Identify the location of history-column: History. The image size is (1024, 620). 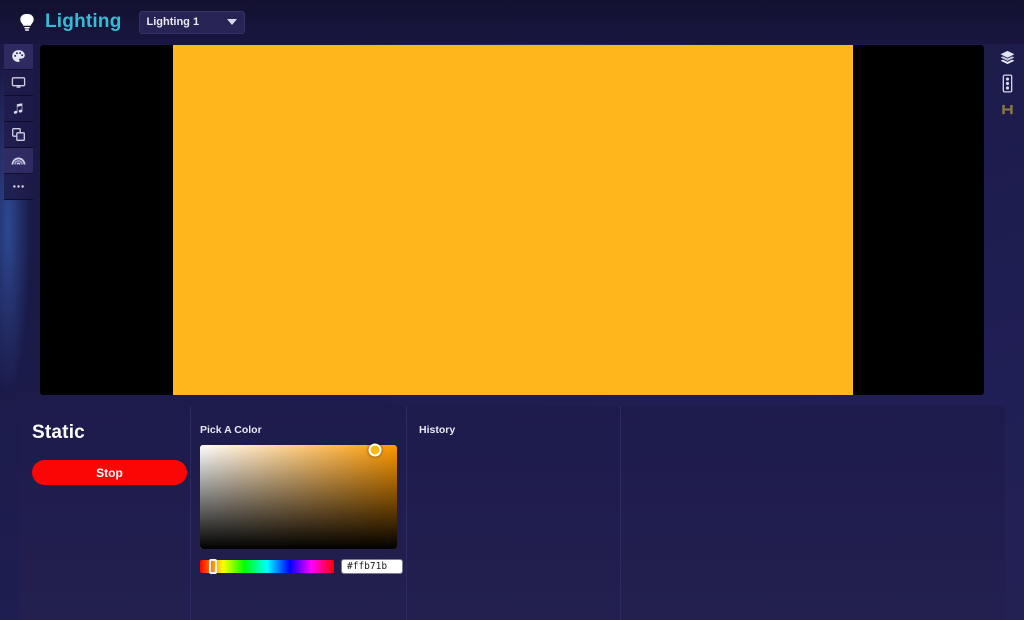
(514, 513).